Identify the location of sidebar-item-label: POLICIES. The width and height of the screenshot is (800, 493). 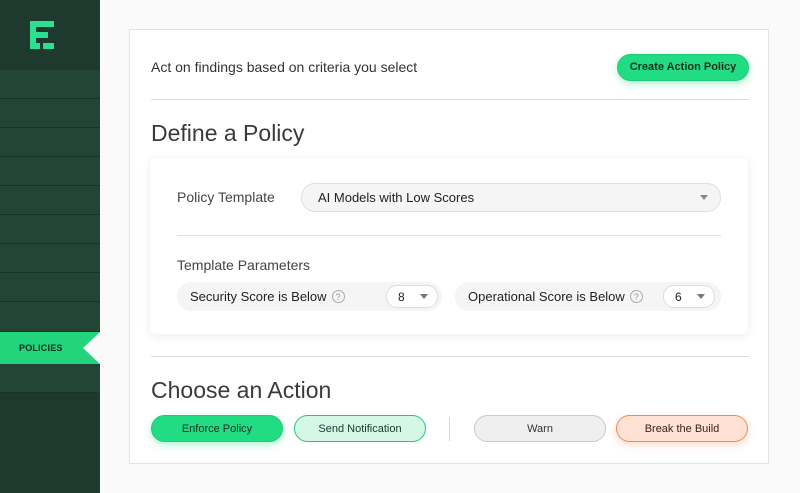
(41, 348).